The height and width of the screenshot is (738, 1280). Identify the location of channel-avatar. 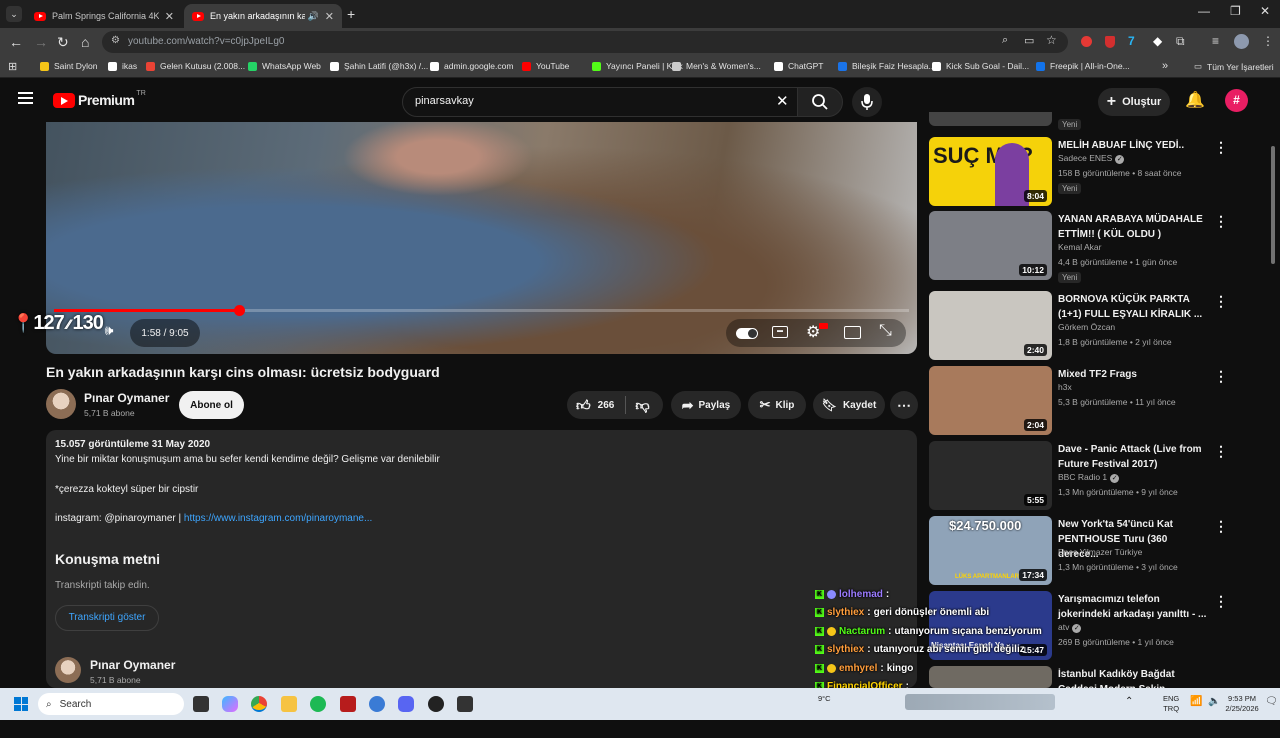
(61, 404).